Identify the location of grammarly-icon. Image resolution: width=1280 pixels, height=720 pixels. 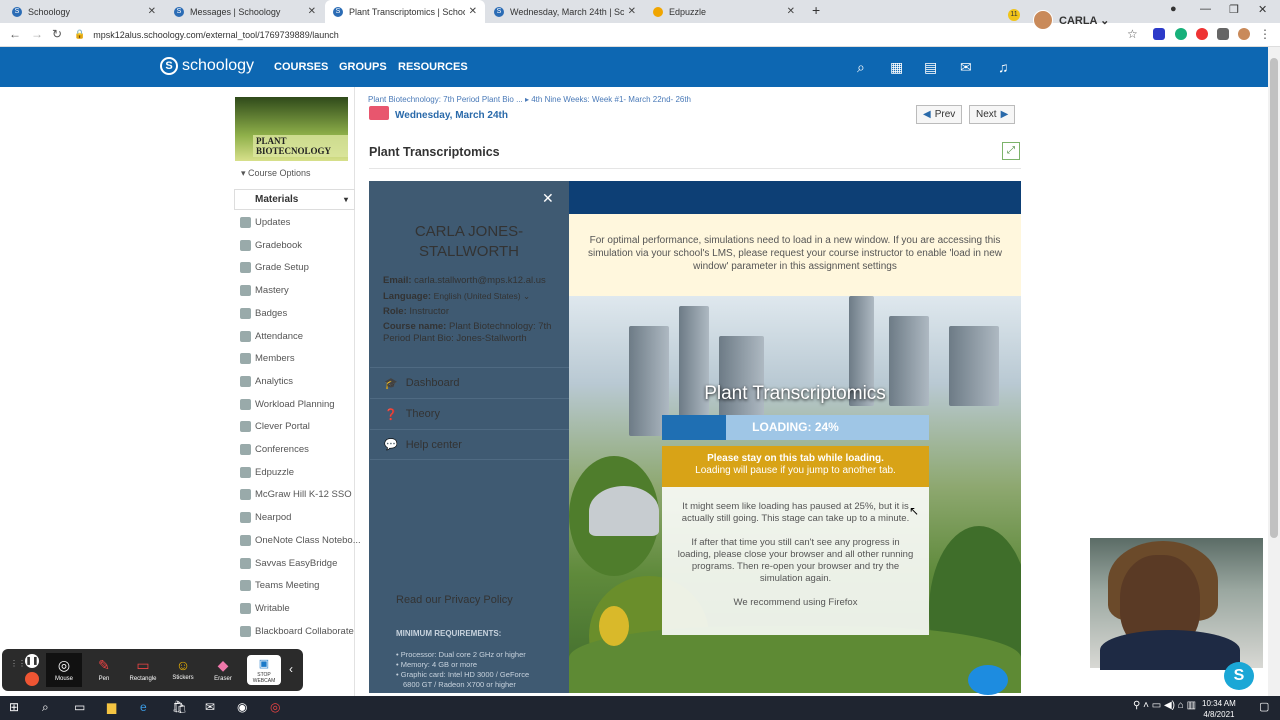
(1181, 34).